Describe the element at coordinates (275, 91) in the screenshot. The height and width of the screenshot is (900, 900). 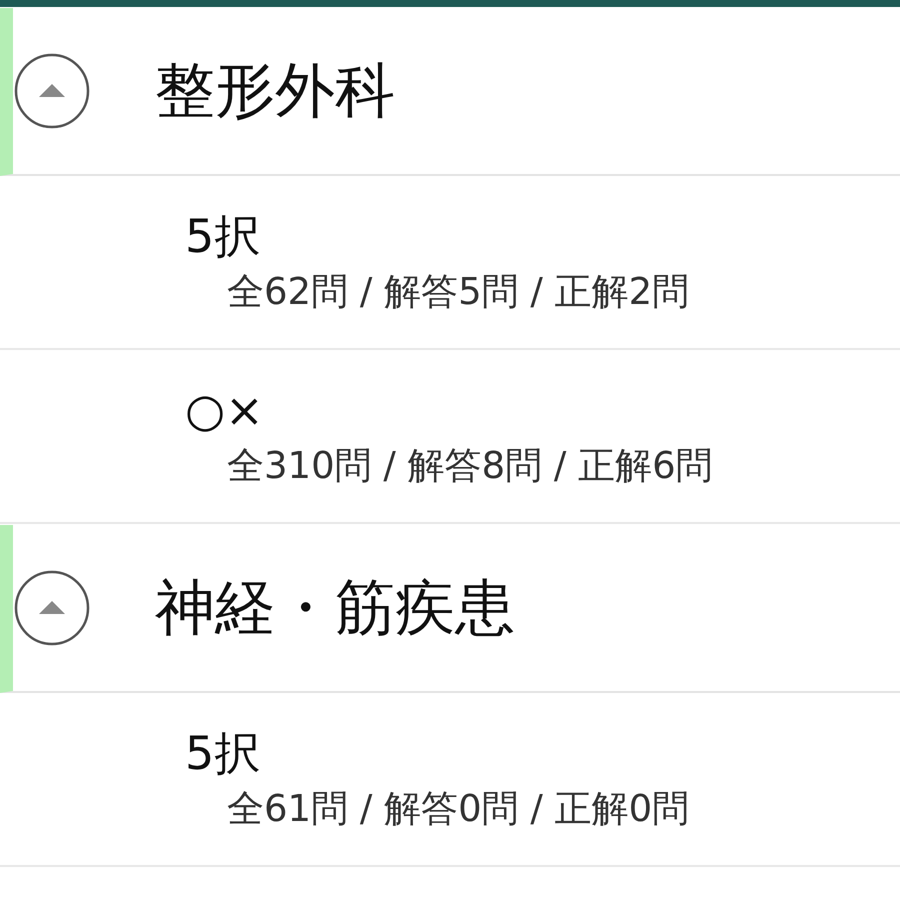
I see `section-title: 整形外科` at that location.